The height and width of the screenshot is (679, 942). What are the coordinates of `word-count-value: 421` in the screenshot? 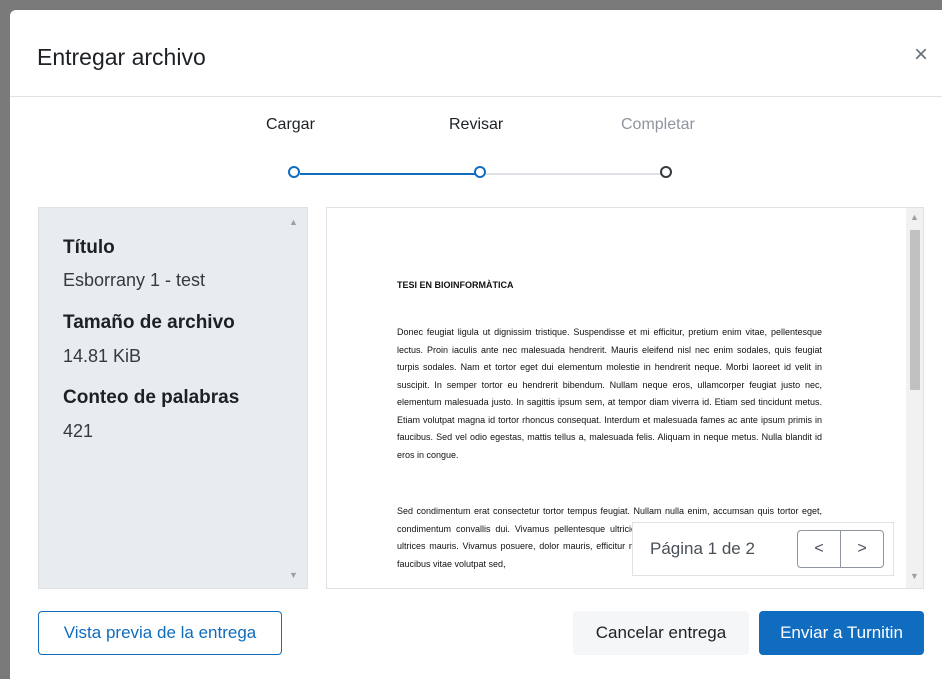 It's located at (78, 431).